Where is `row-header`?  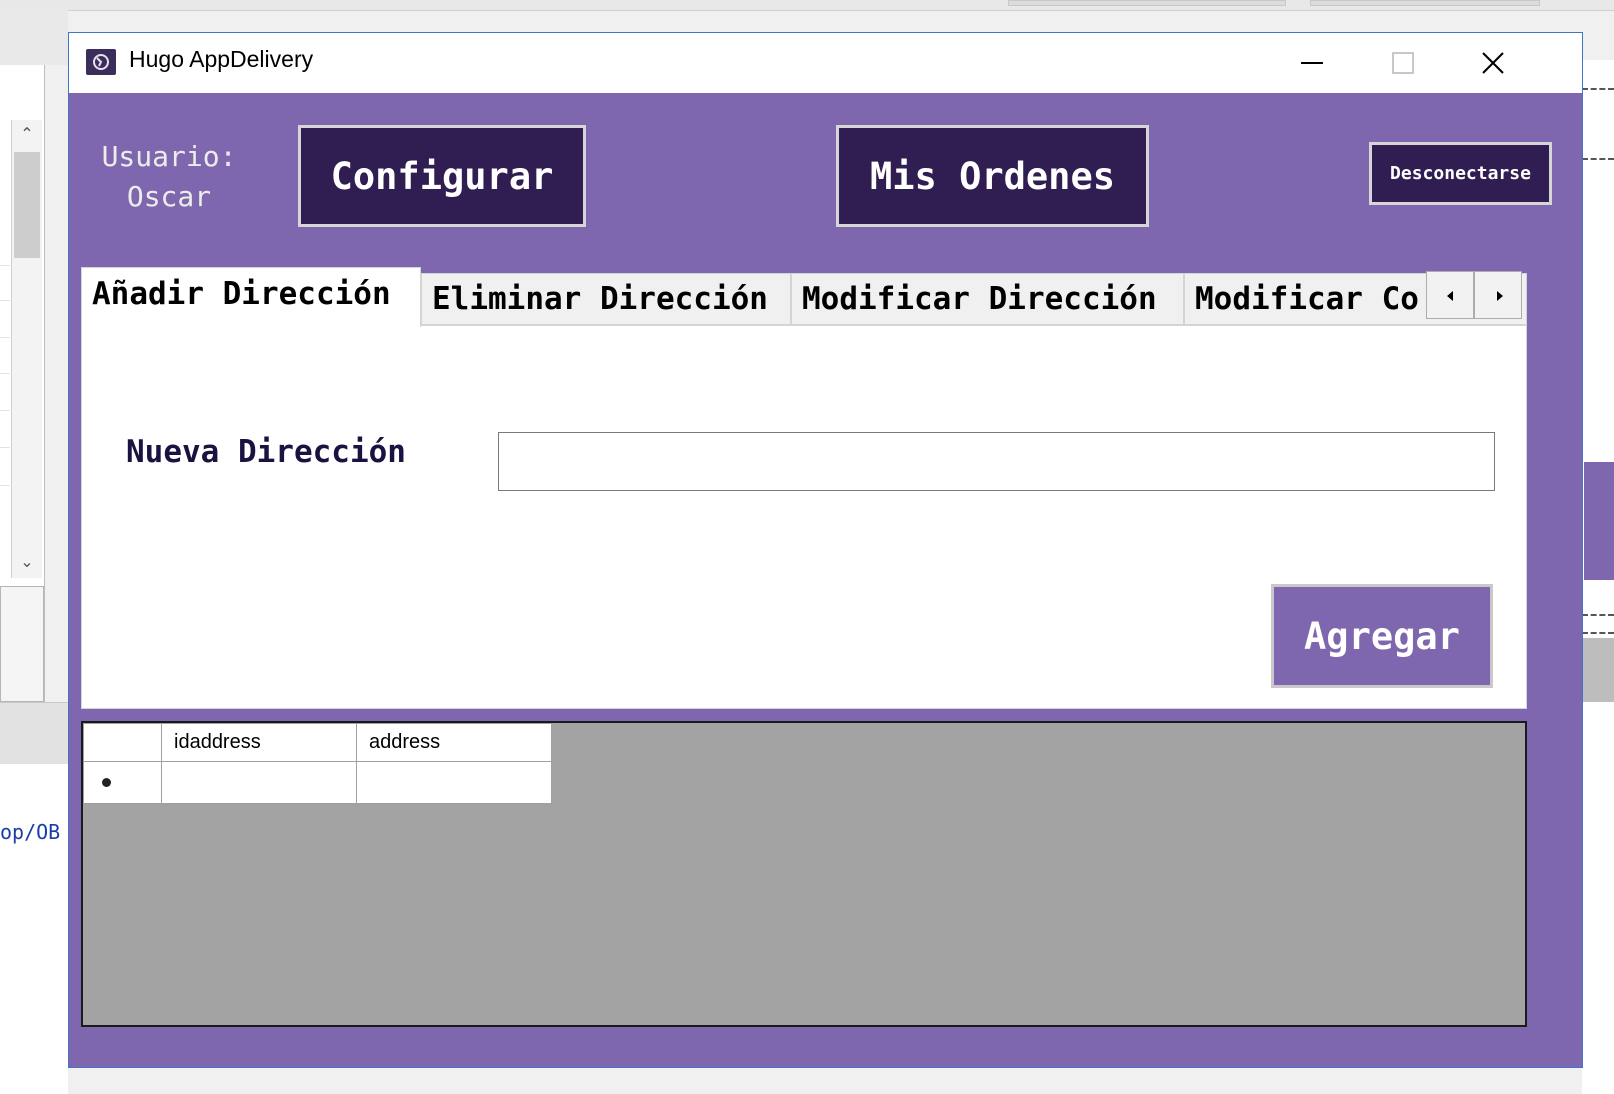
row-header is located at coordinates (122, 782).